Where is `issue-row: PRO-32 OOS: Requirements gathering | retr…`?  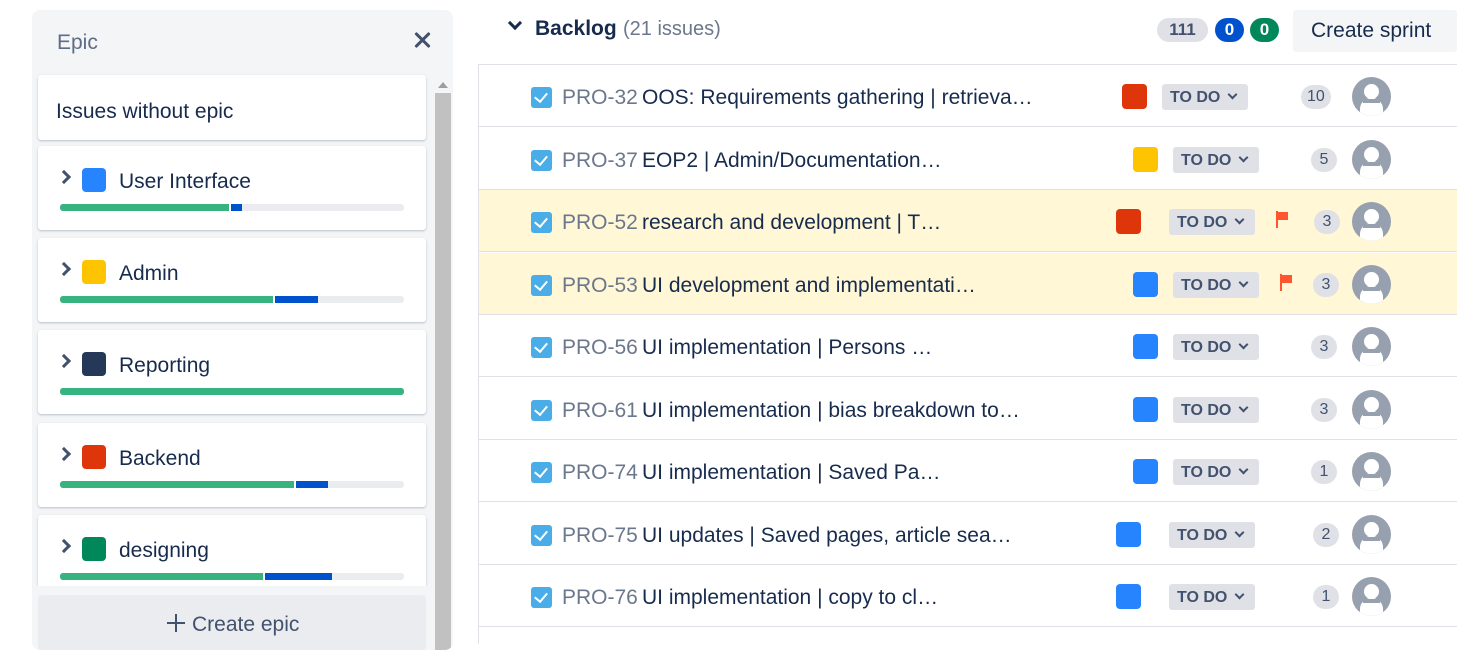 issue-row: PRO-32 OOS: Requirements gathering | retr… is located at coordinates (968, 96).